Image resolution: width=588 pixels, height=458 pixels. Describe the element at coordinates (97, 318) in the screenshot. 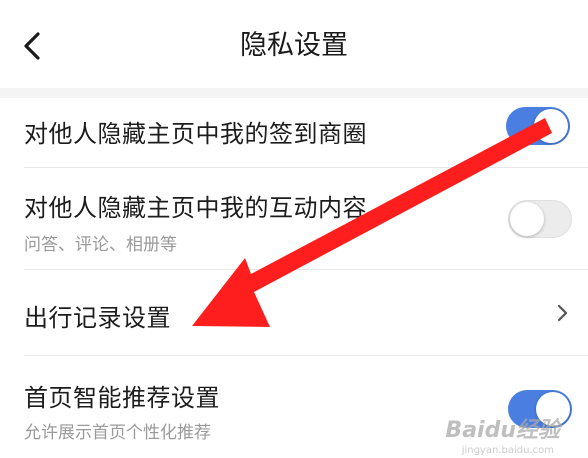

I see `setting-title: 出行记录设置` at that location.